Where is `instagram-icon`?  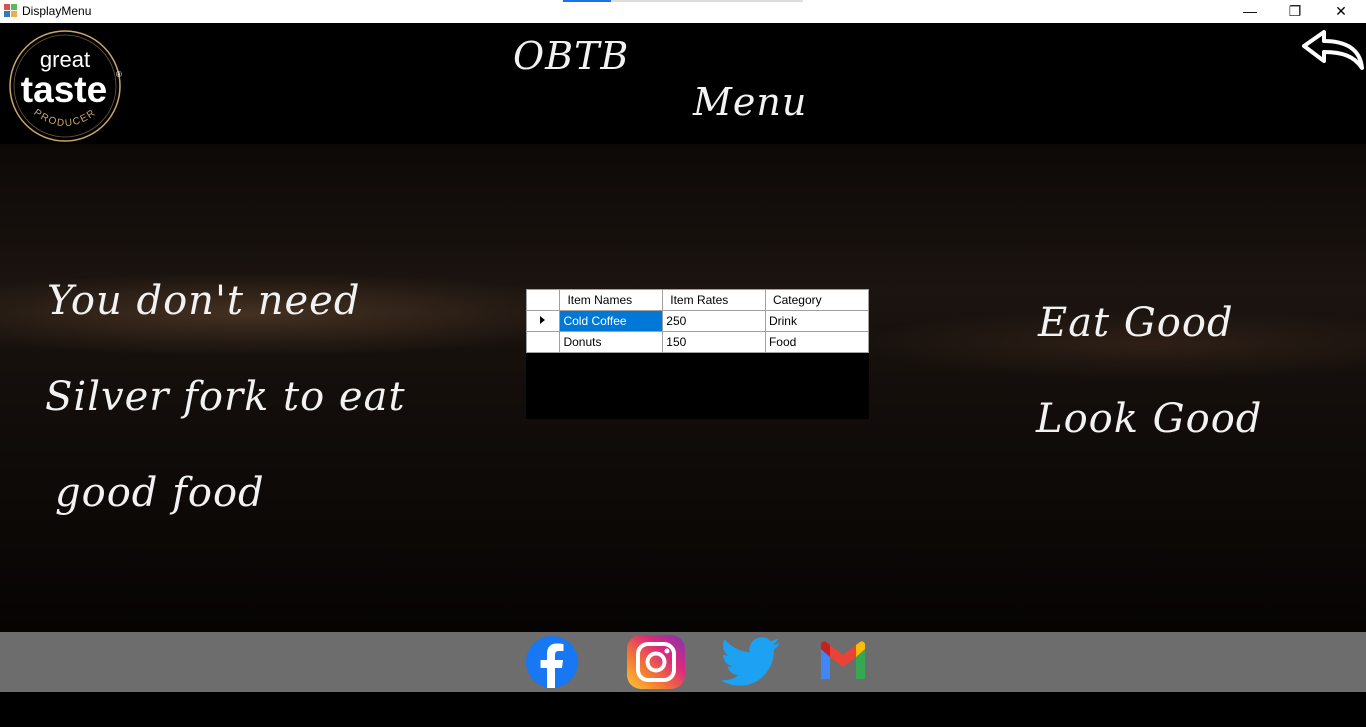
instagram-icon is located at coordinates (656, 662).